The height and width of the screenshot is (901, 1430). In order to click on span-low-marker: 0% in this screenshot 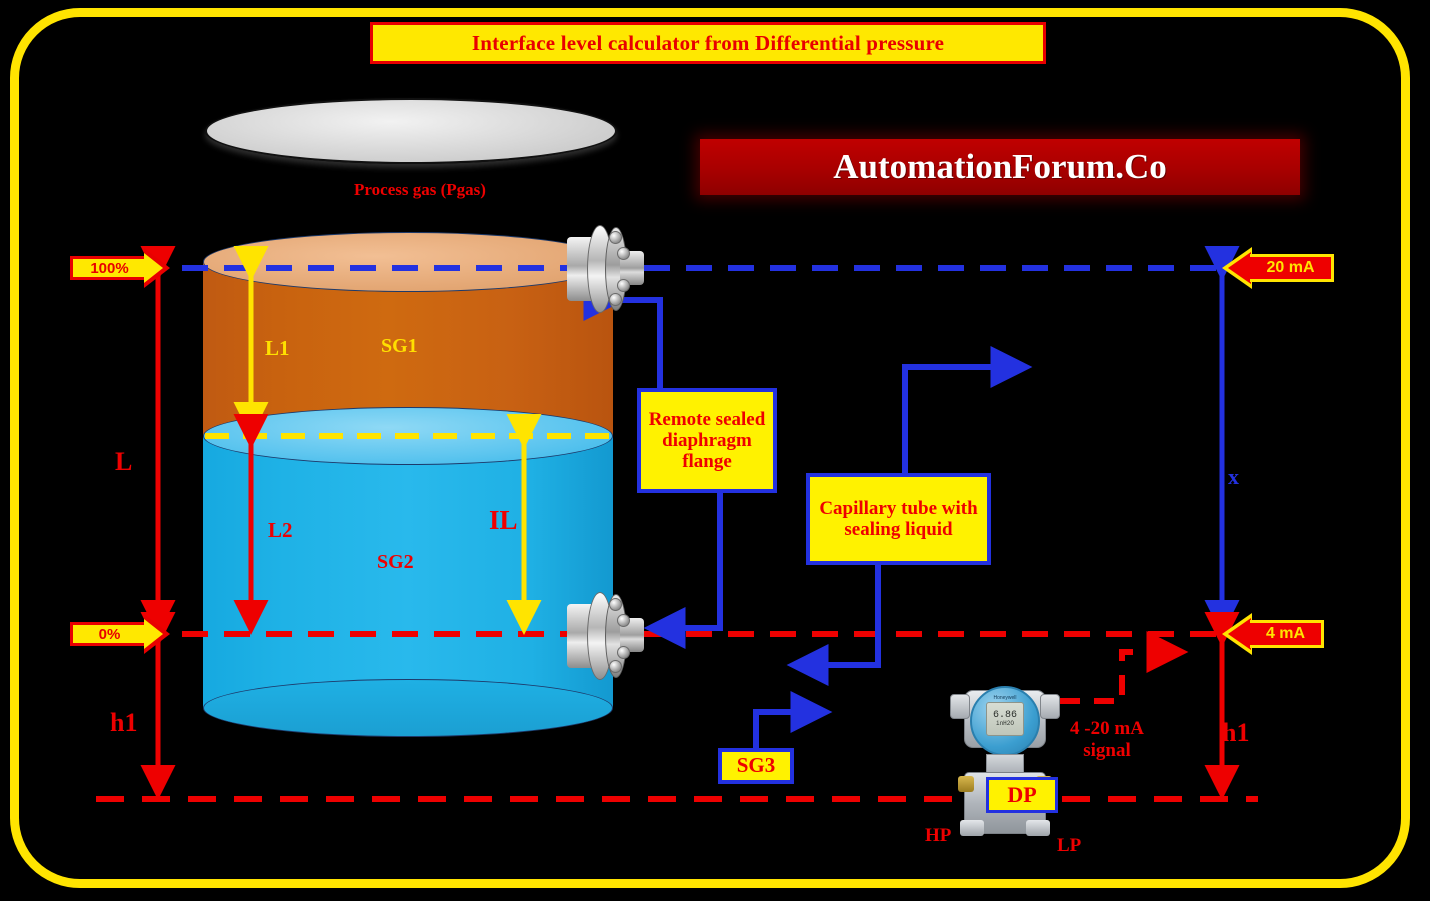, I will do `click(120, 634)`.